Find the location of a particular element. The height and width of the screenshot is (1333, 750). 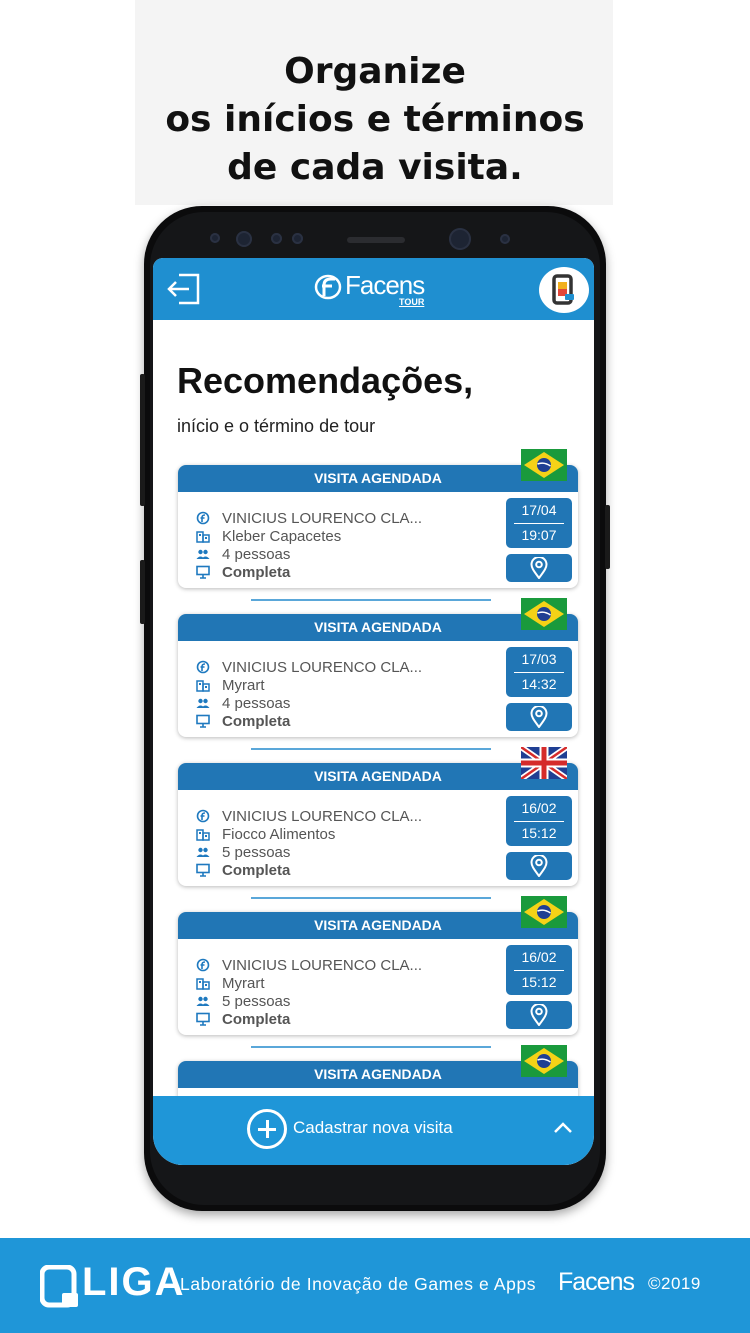

facens-logo-icon is located at coordinates (328, 287).